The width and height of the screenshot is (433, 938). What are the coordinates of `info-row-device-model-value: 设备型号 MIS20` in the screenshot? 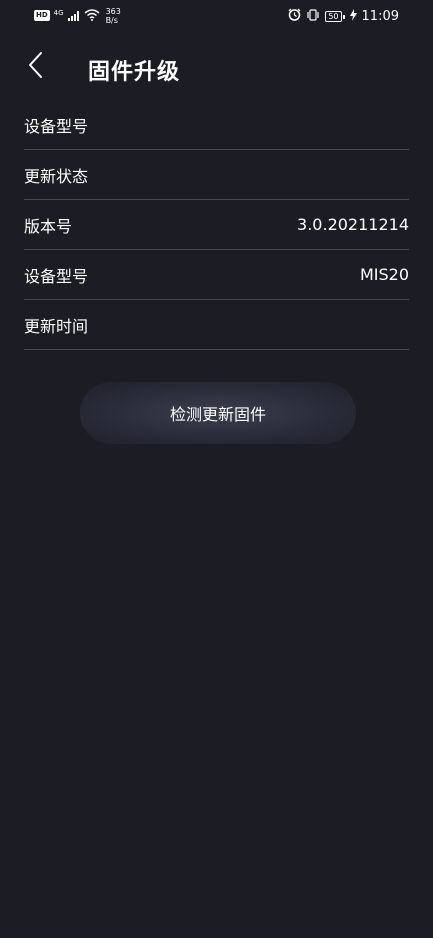 It's located at (216, 275).